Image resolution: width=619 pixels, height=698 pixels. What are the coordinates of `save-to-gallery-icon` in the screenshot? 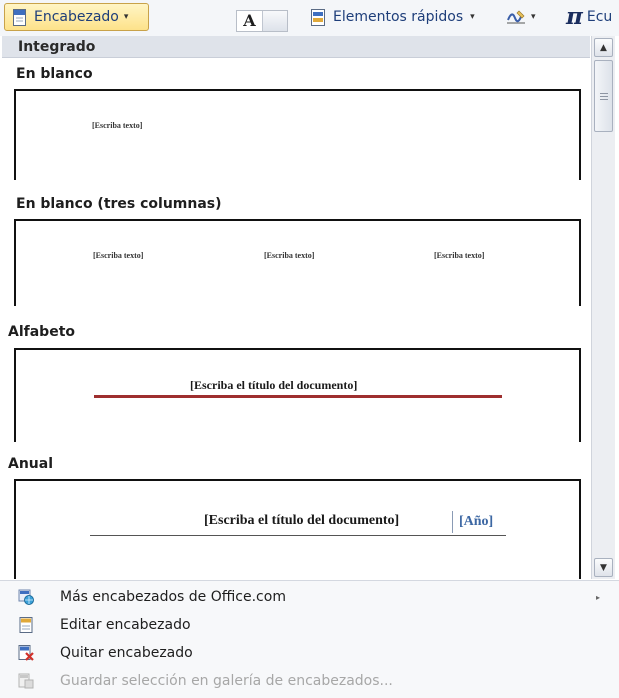 It's located at (26, 681).